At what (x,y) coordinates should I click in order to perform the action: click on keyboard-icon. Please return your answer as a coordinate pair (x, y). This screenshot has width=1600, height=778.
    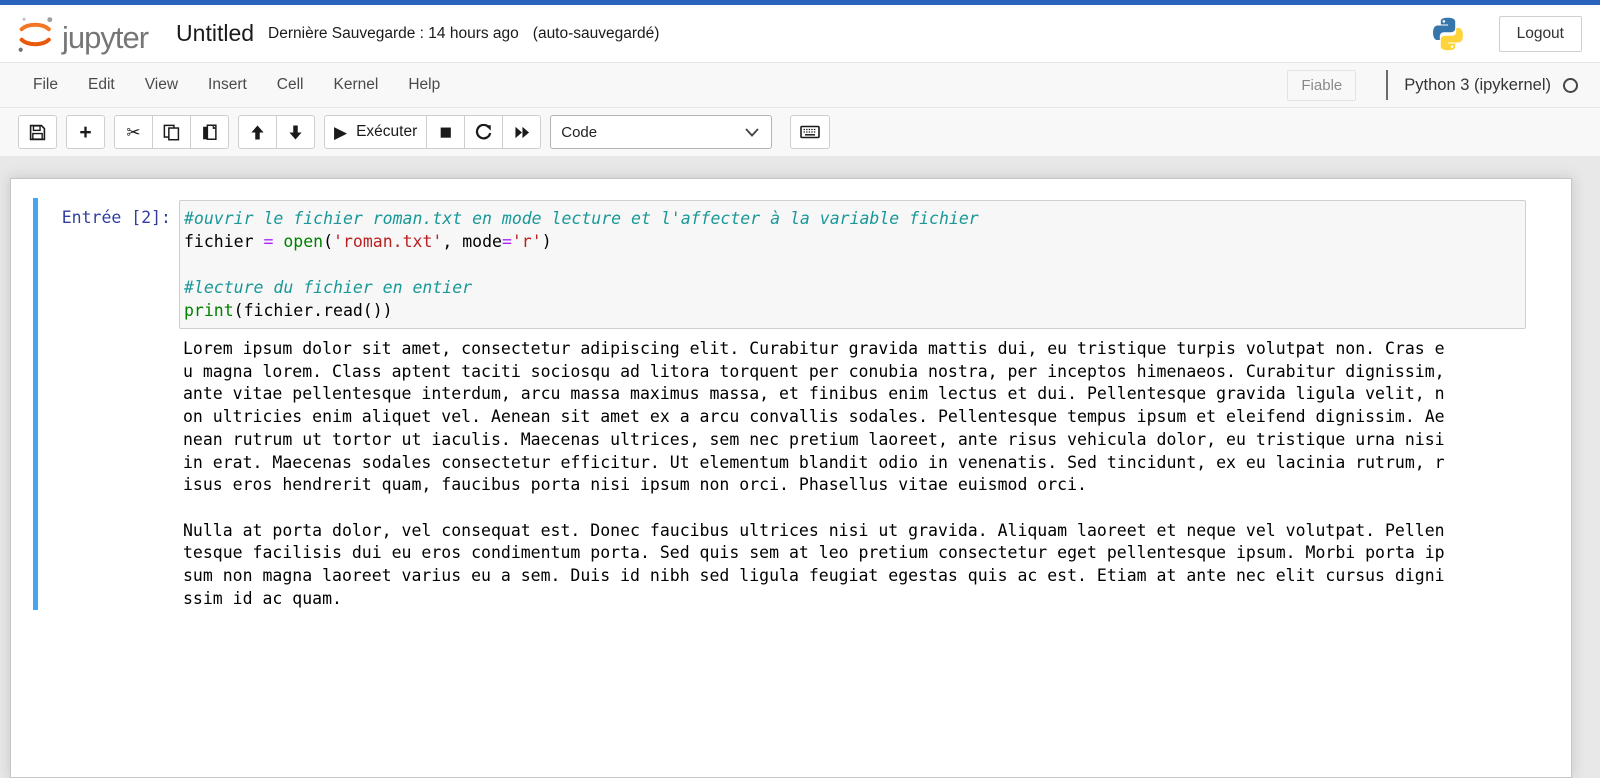
    Looking at the image, I should click on (810, 132).